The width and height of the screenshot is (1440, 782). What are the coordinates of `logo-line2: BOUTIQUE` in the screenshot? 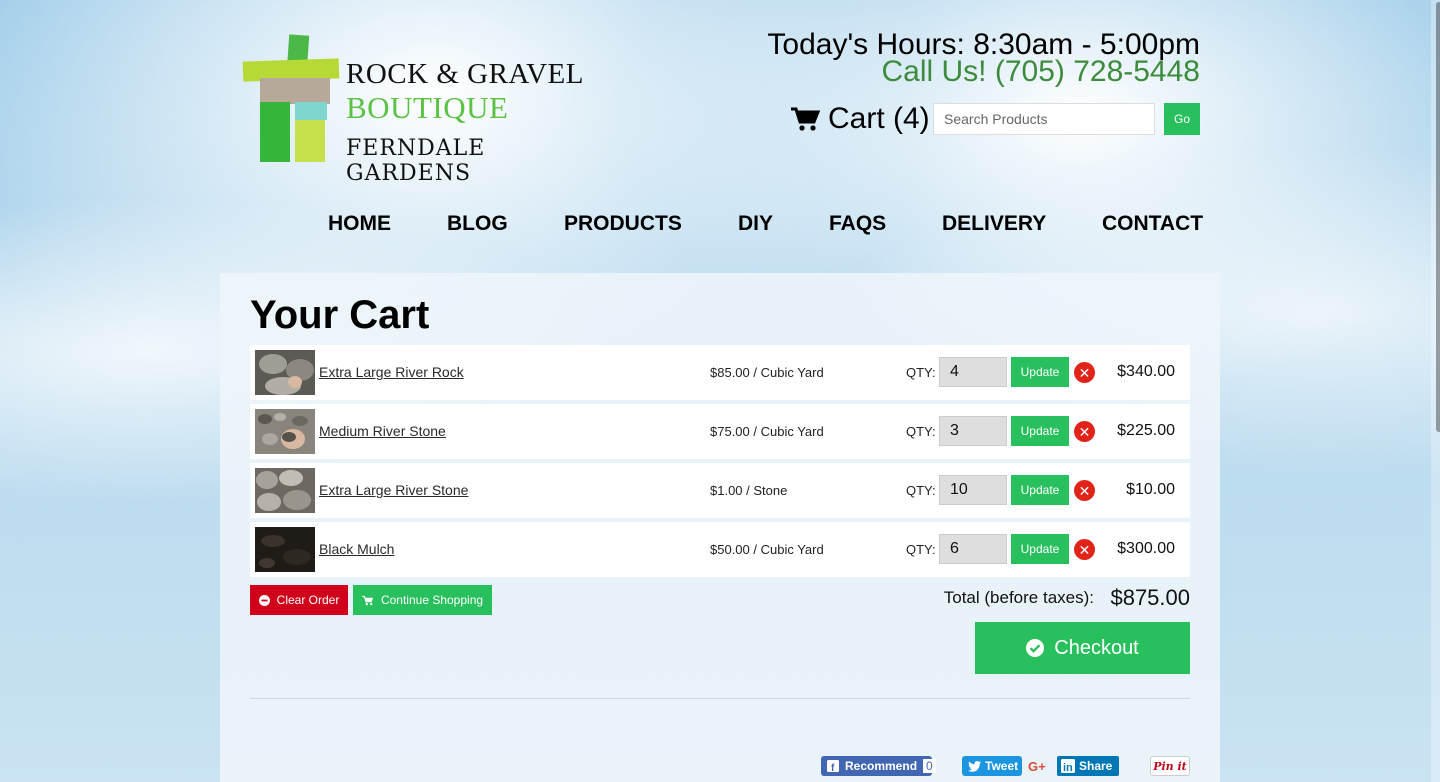 It's located at (427, 107).